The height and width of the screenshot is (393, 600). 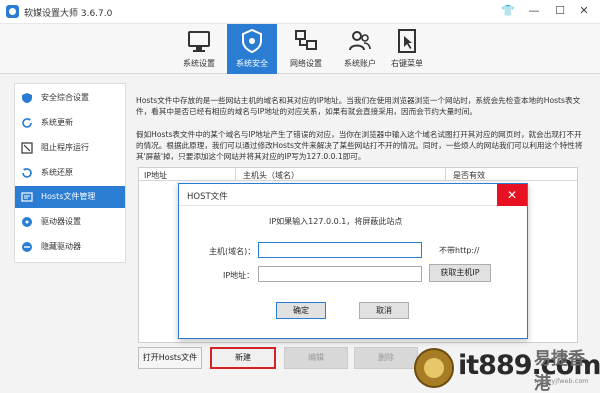 I want to click on sidebar-item-label: Hosts文件管理, so click(x=68, y=196).